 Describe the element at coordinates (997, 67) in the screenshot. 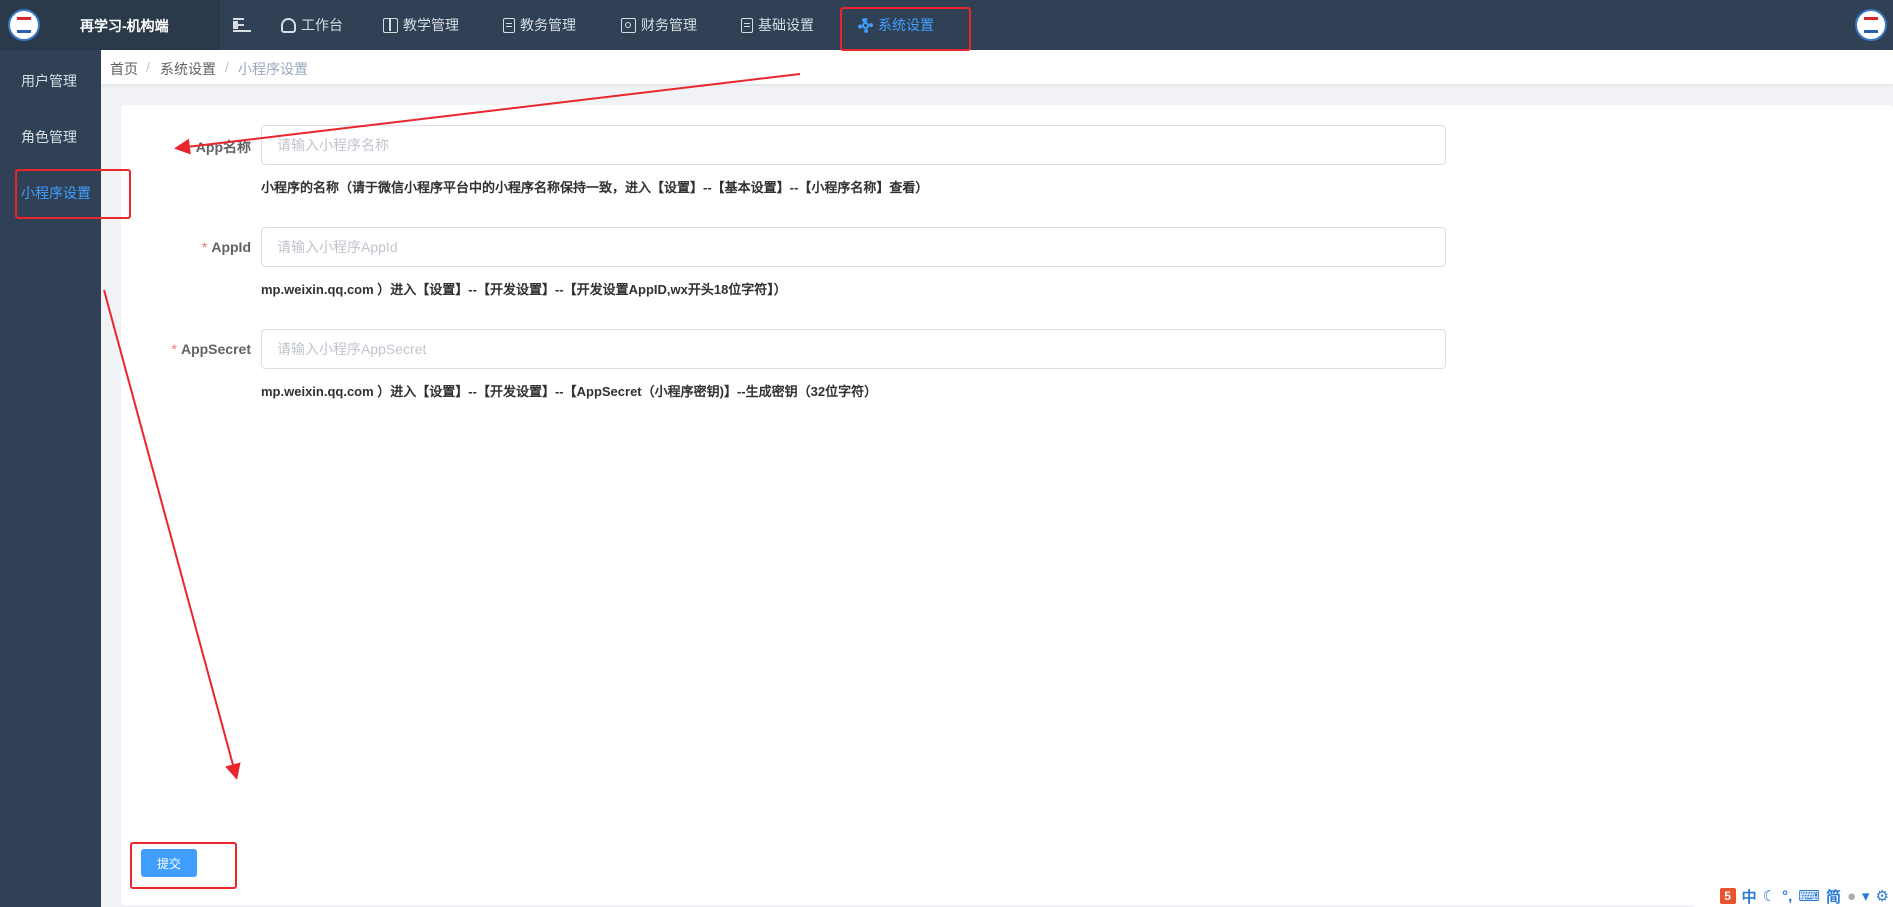

I see `breadcrumb: 首页 / 系统设置 / 小程序设置` at that location.